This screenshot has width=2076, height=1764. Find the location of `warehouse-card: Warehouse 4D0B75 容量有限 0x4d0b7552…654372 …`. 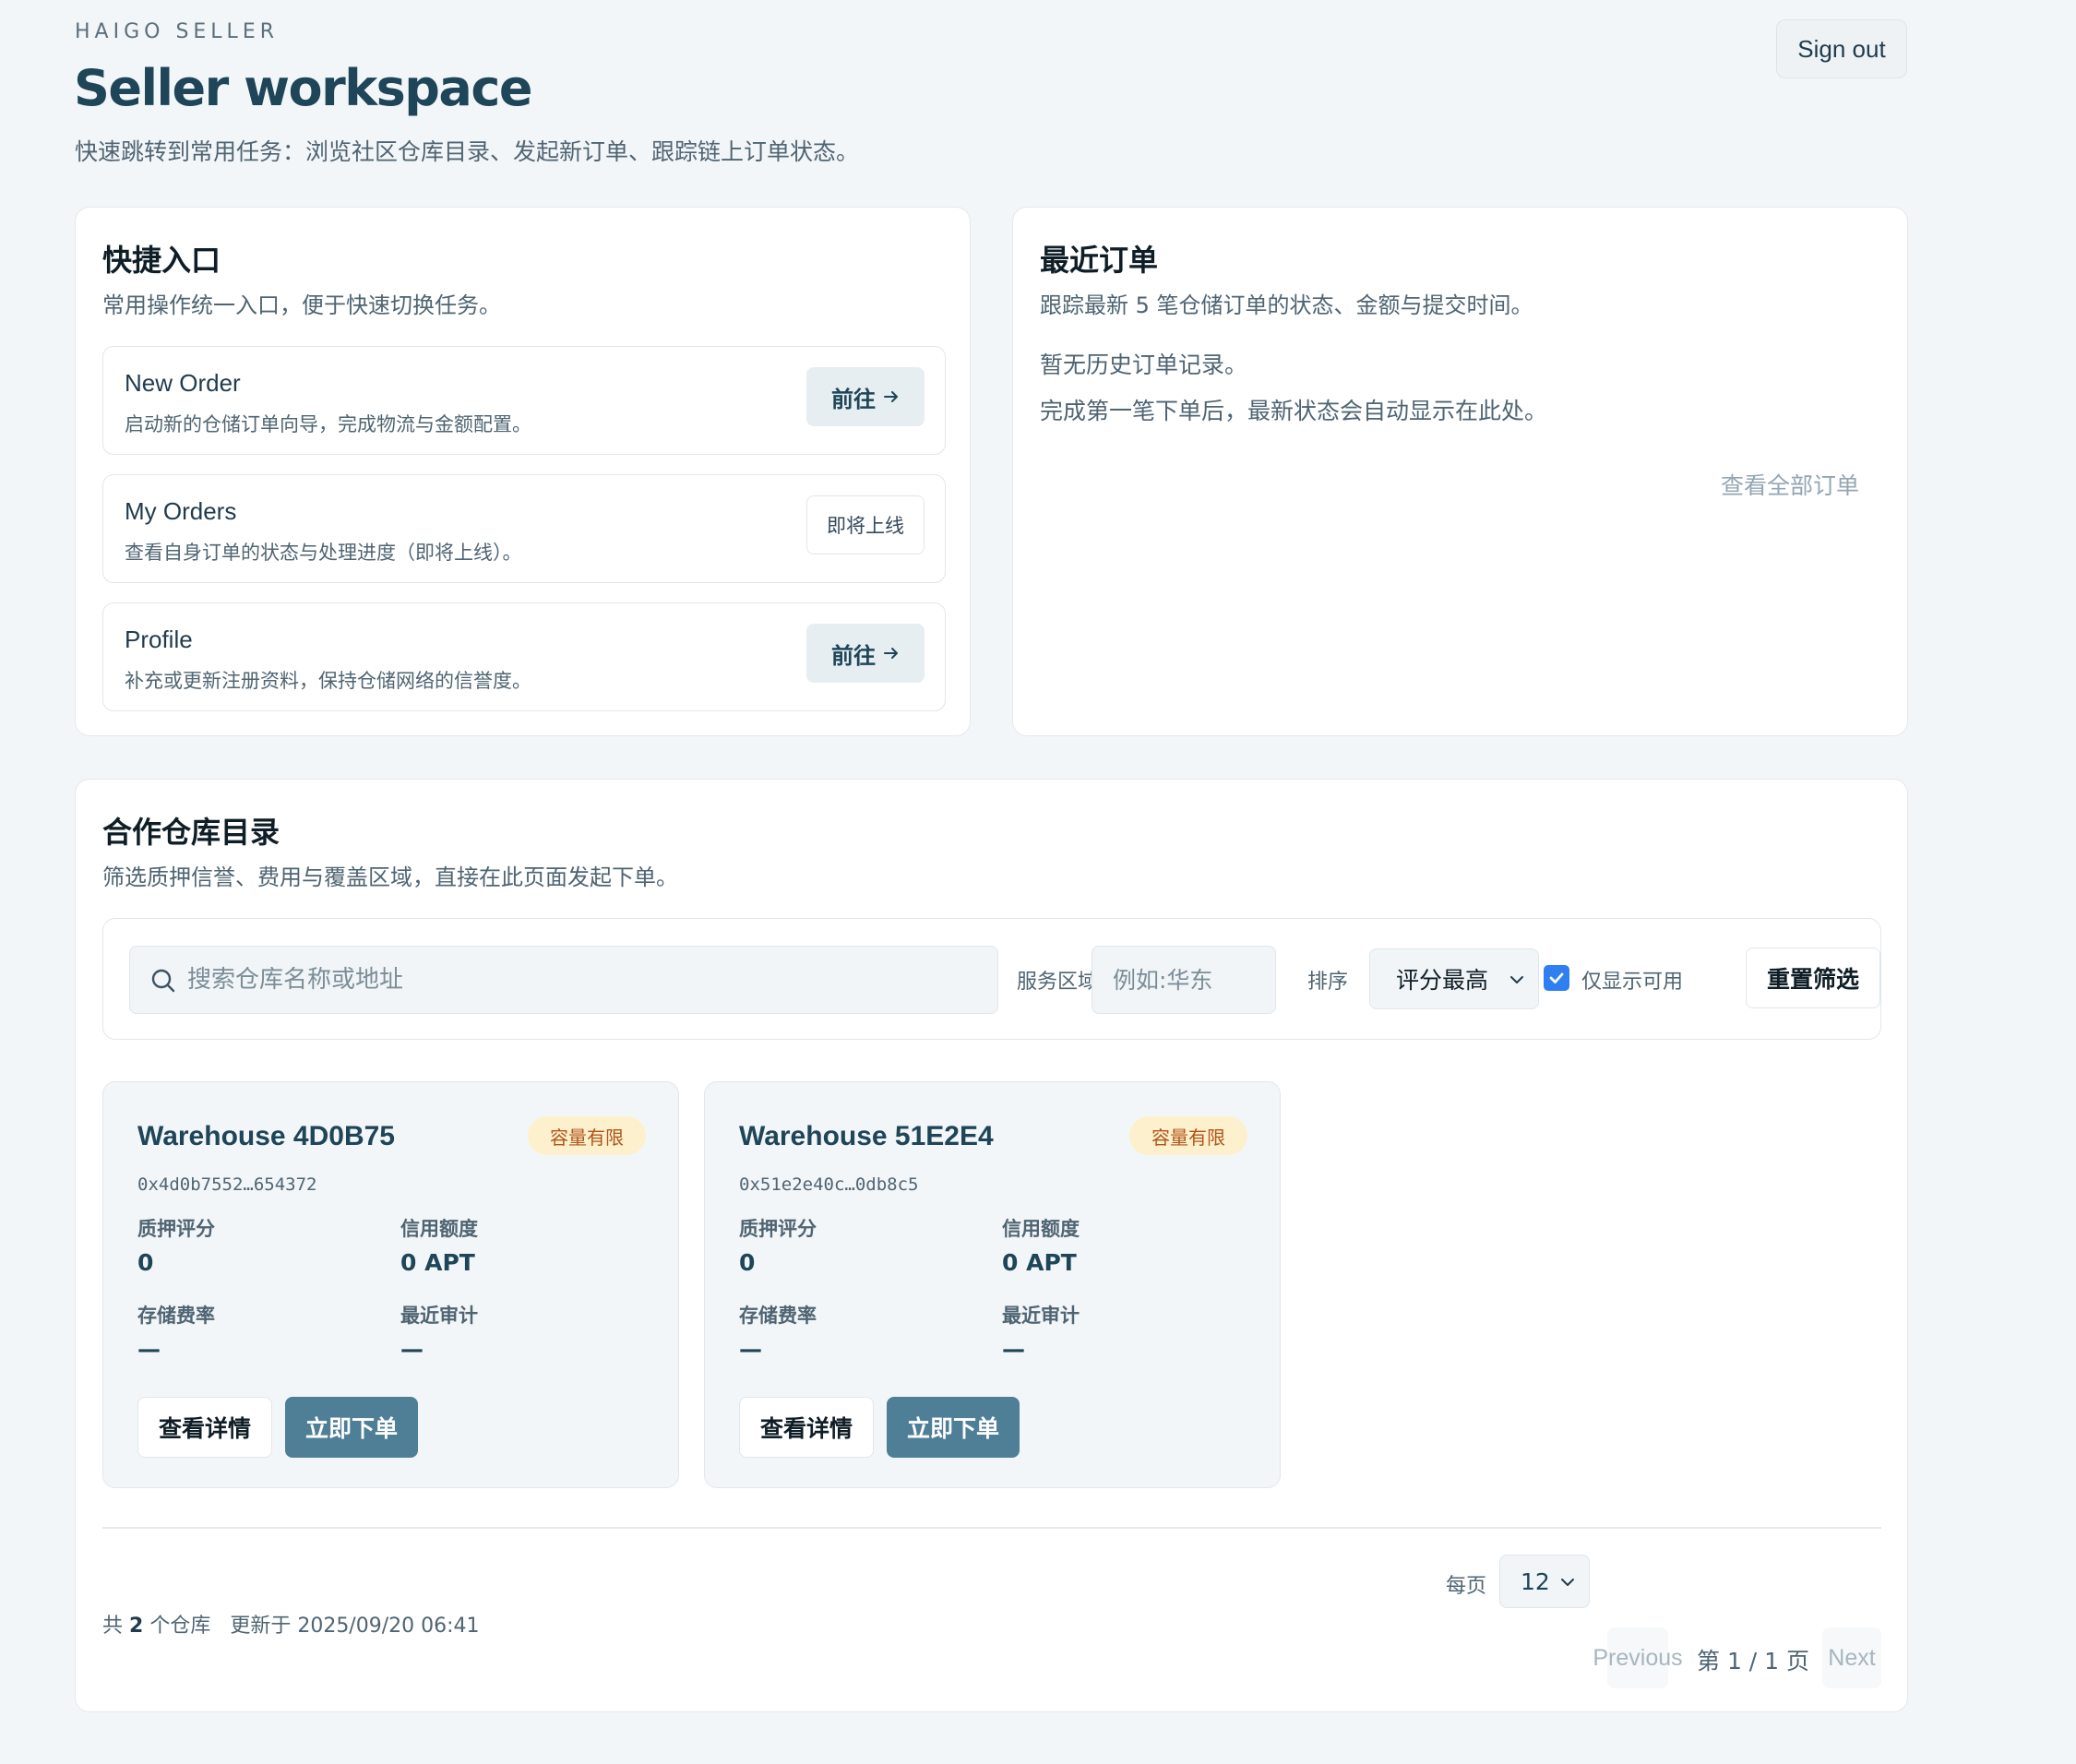

warehouse-card: Warehouse 4D0B75 容量有限 0x4d0b7552…654372 … is located at coordinates (390, 1284).